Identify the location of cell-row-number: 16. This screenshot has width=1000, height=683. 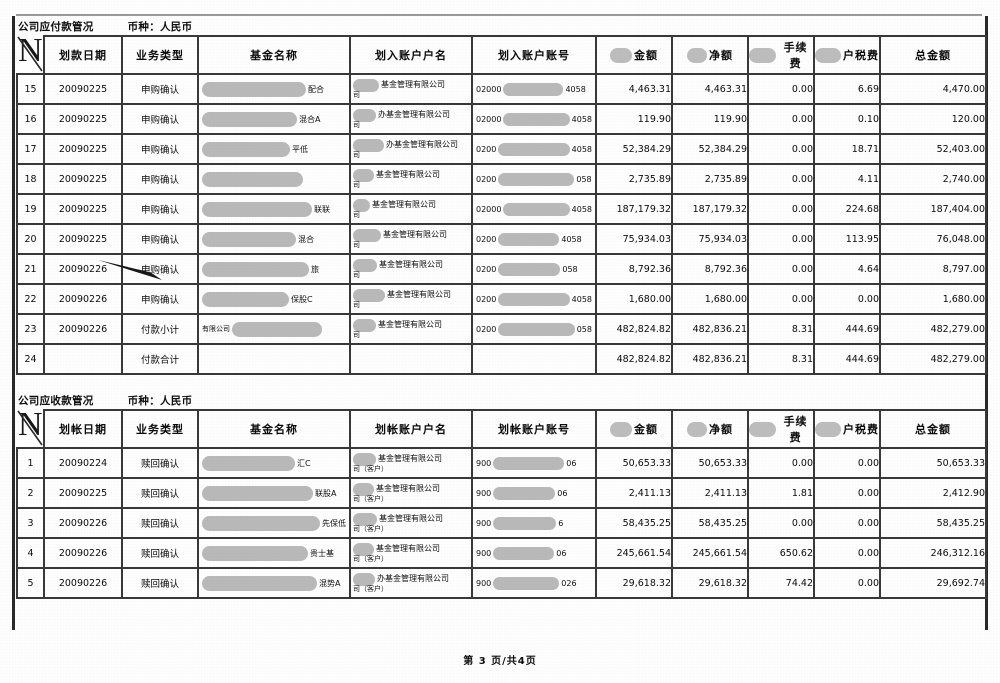
(30, 119).